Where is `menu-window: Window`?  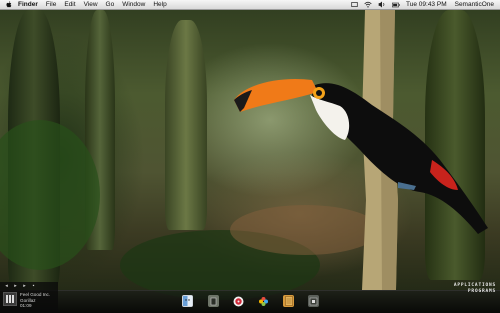
menu-window: Window is located at coordinates (133, 4).